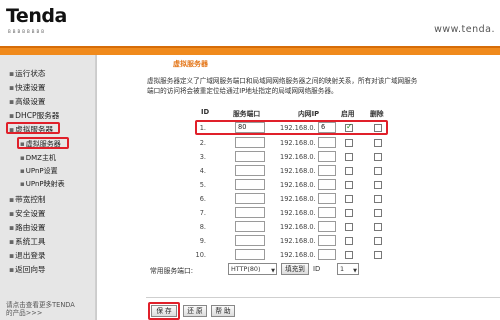 The width and height of the screenshot is (500, 320). What do you see at coordinates (172, 271) in the screenshot?
I see `common-port-label: 常用服务端口:` at bounding box center [172, 271].